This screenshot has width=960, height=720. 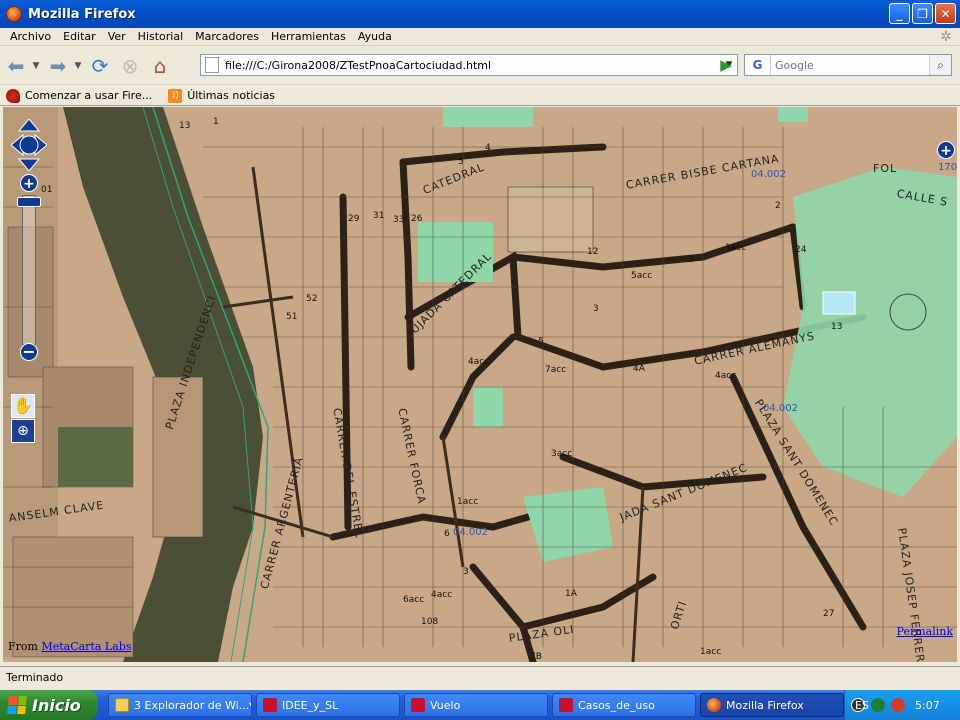 What do you see at coordinates (29, 202) in the screenshot?
I see `zoom-slider-handle` at bounding box center [29, 202].